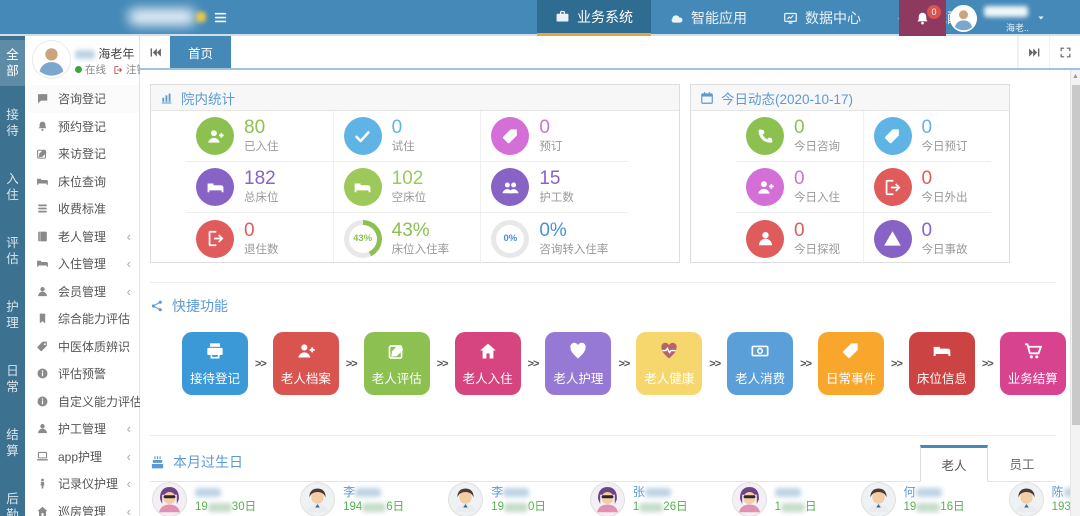 The height and width of the screenshot is (516, 1080). Describe the element at coordinates (817, 147) in the screenshot. I see `stat-label: 今日咨询` at that location.